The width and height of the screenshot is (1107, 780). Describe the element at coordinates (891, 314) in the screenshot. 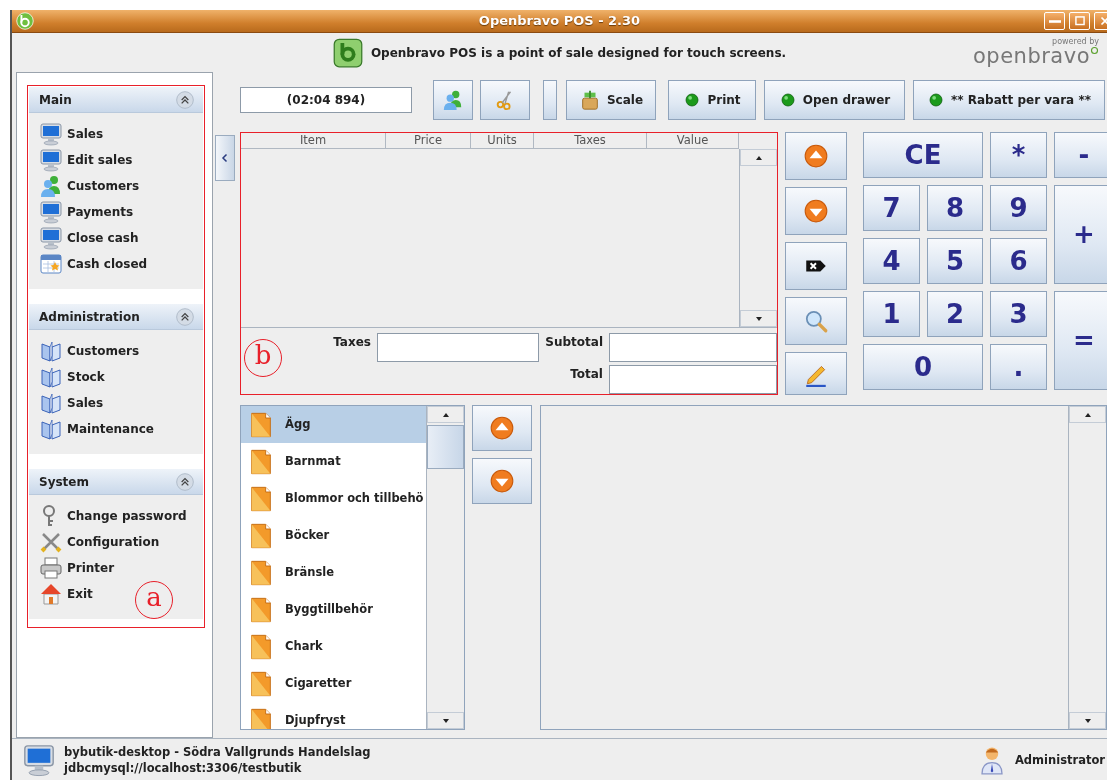

I see `keypad-key: 1` at that location.